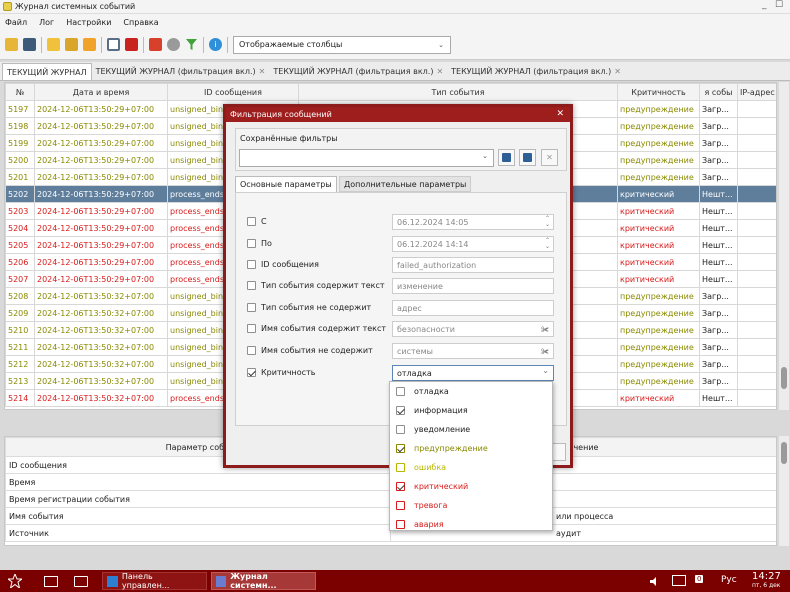  What do you see at coordinates (101, 92) in the screenshot?
I see `column-header: Дата и время` at bounding box center [101, 92].